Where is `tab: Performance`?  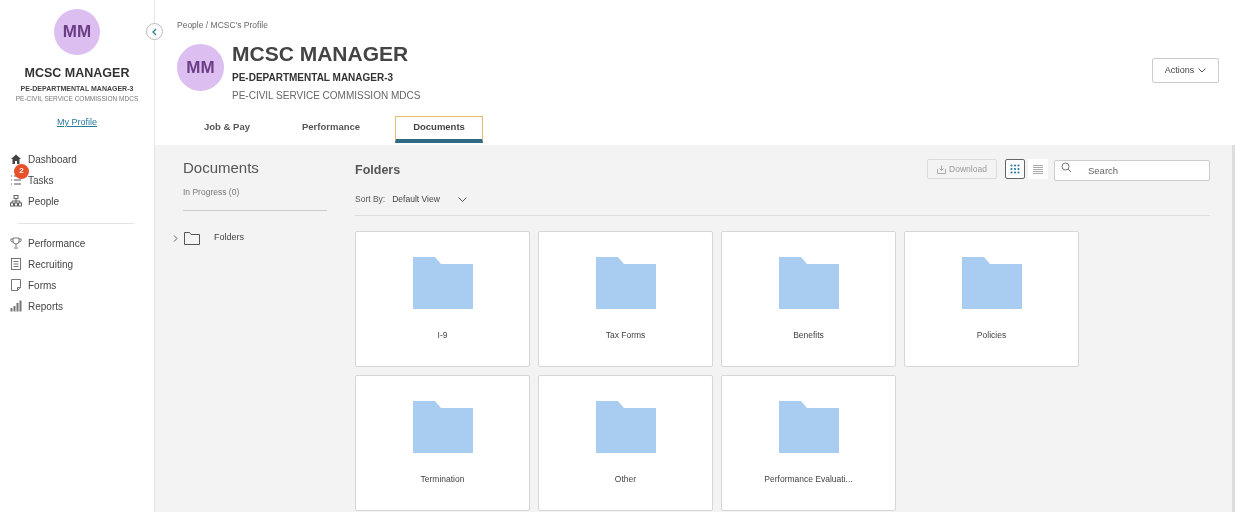
tab: Performance is located at coordinates (331, 129).